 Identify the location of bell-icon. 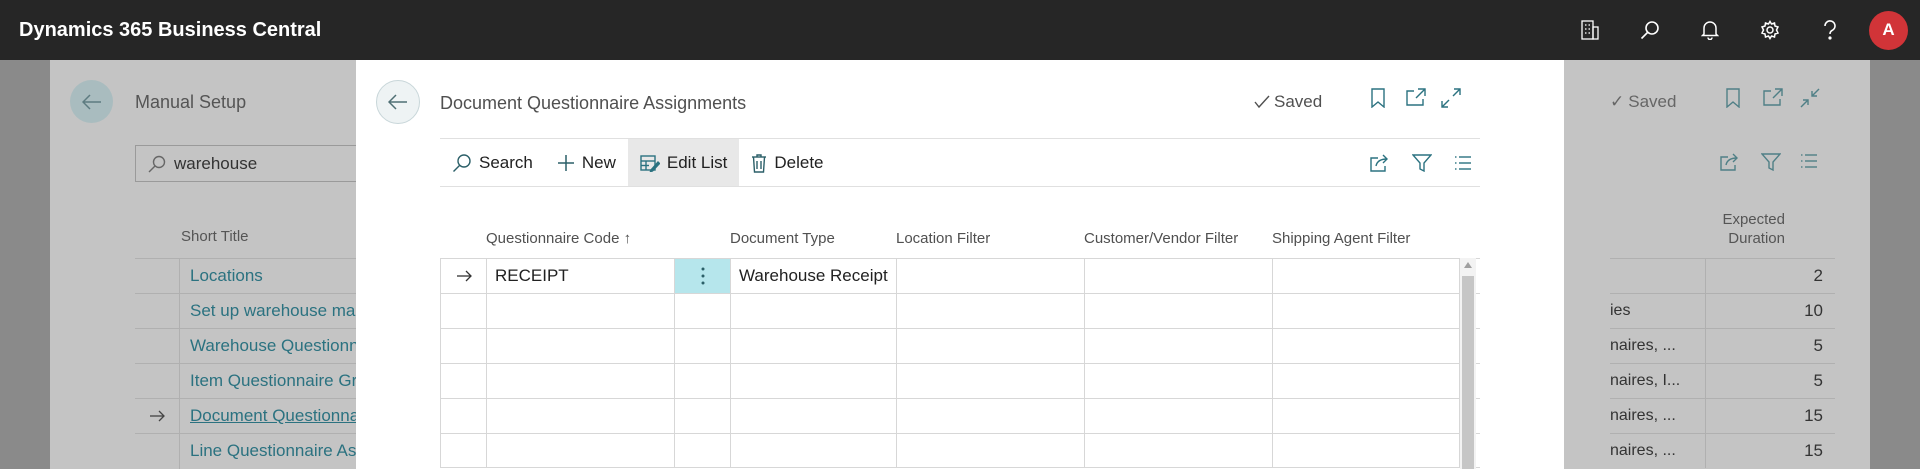
(1710, 30).